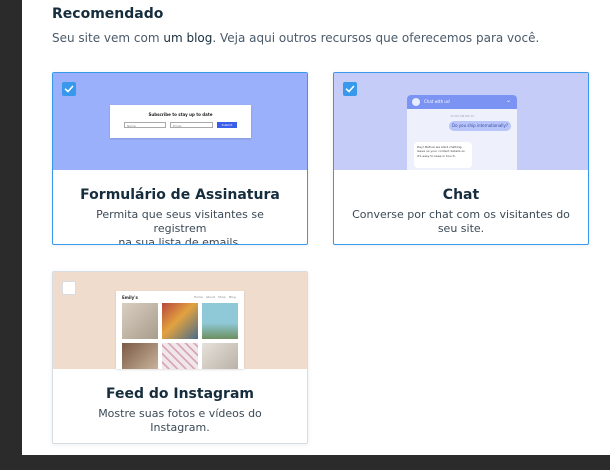 The width and height of the screenshot is (610, 470). What do you see at coordinates (180, 240) in the screenshot?
I see `card-description-line: na sua lista de emails.` at bounding box center [180, 240].